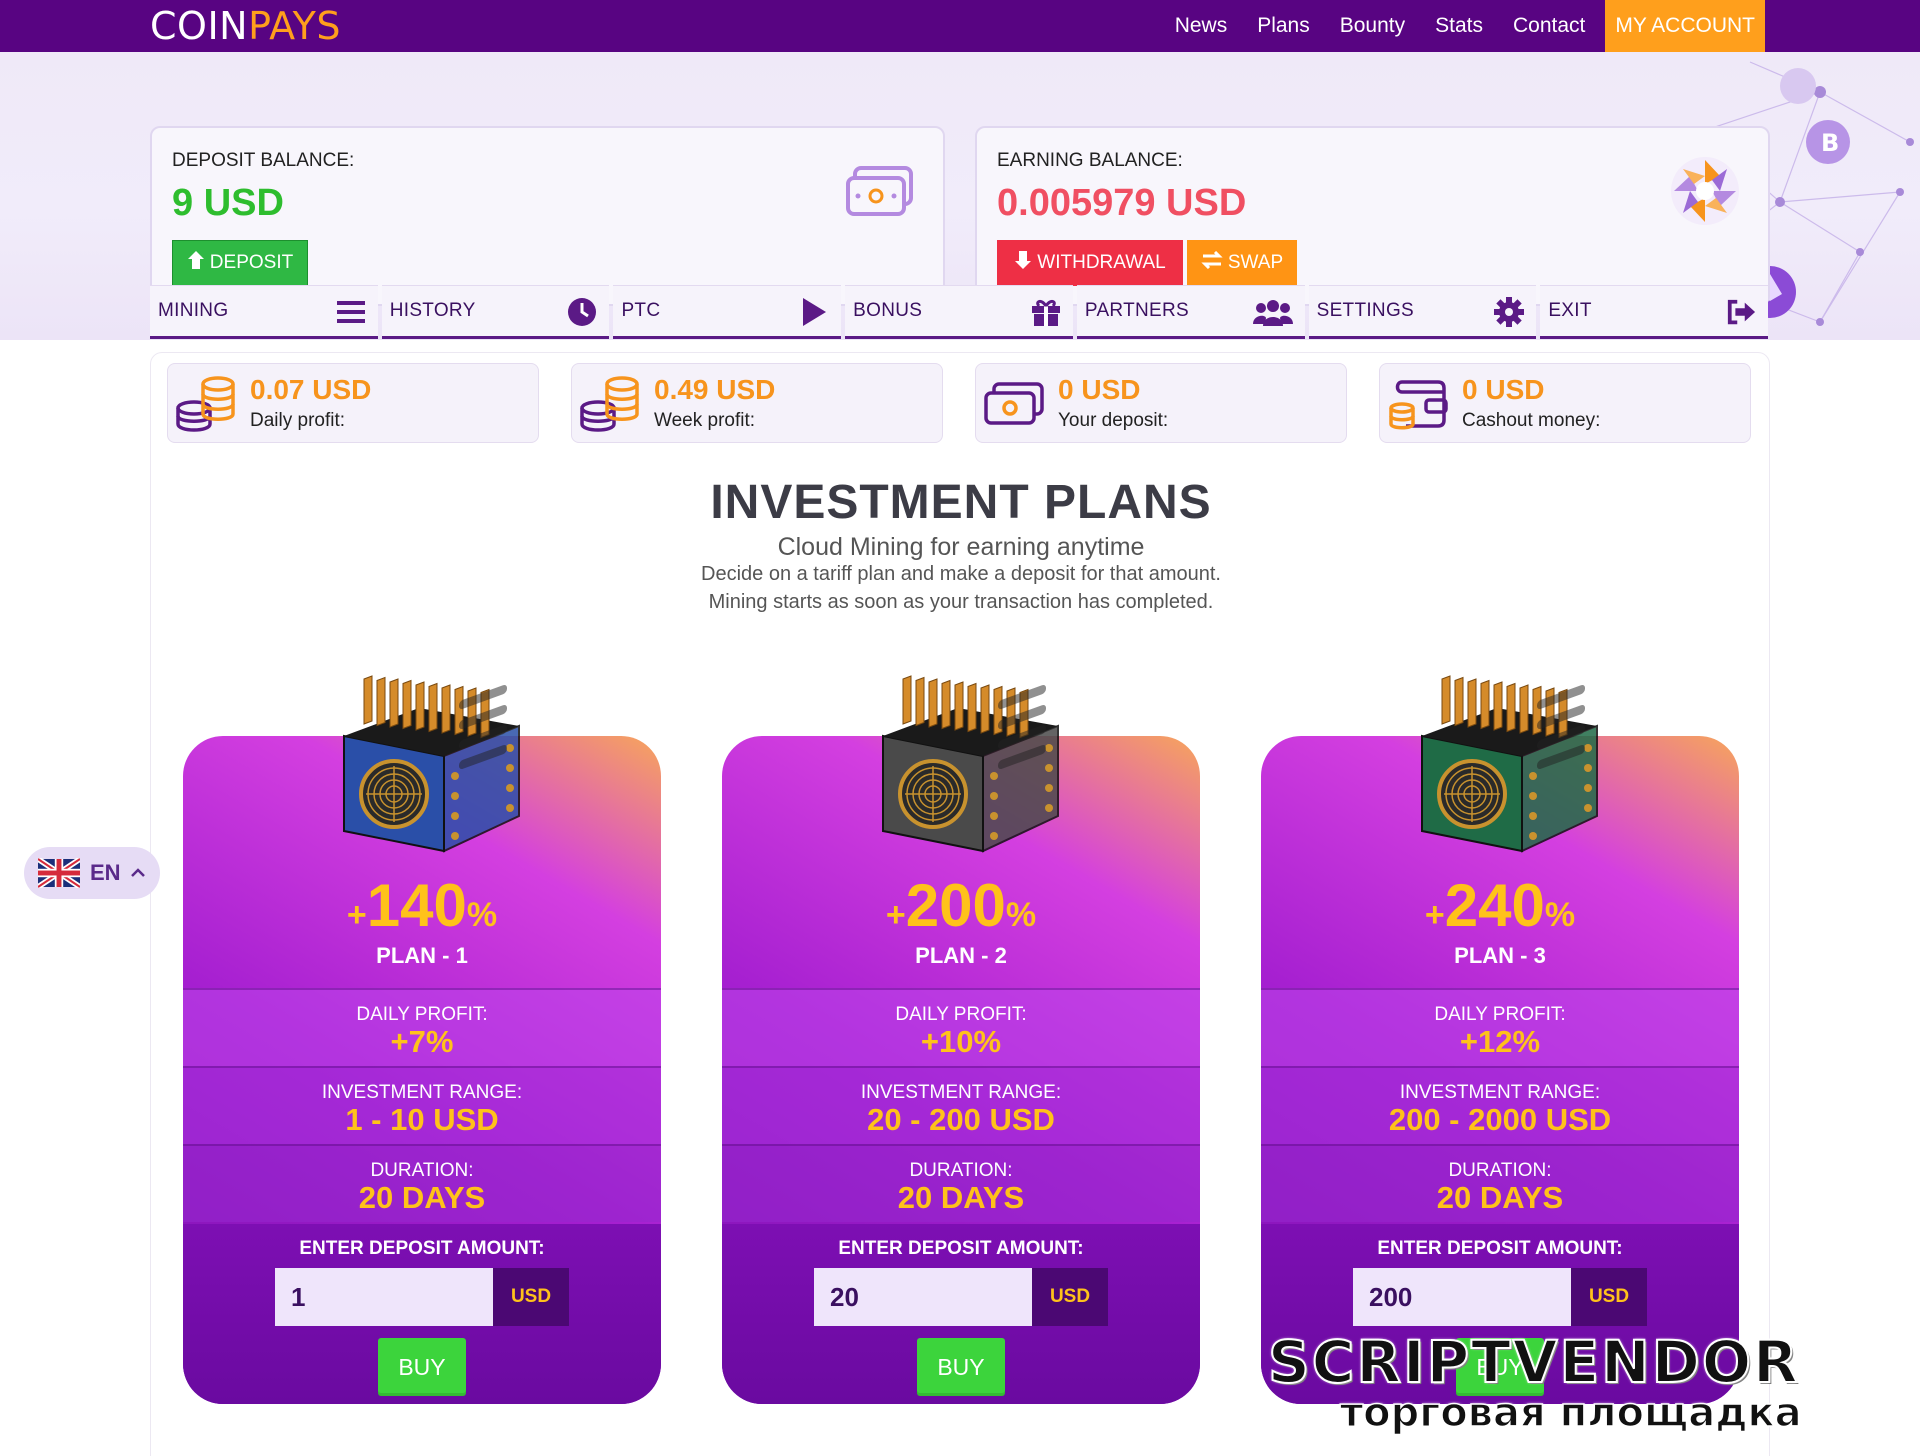  Describe the element at coordinates (1570, 310) in the screenshot. I see `tab-exit-label: EXIT` at that location.